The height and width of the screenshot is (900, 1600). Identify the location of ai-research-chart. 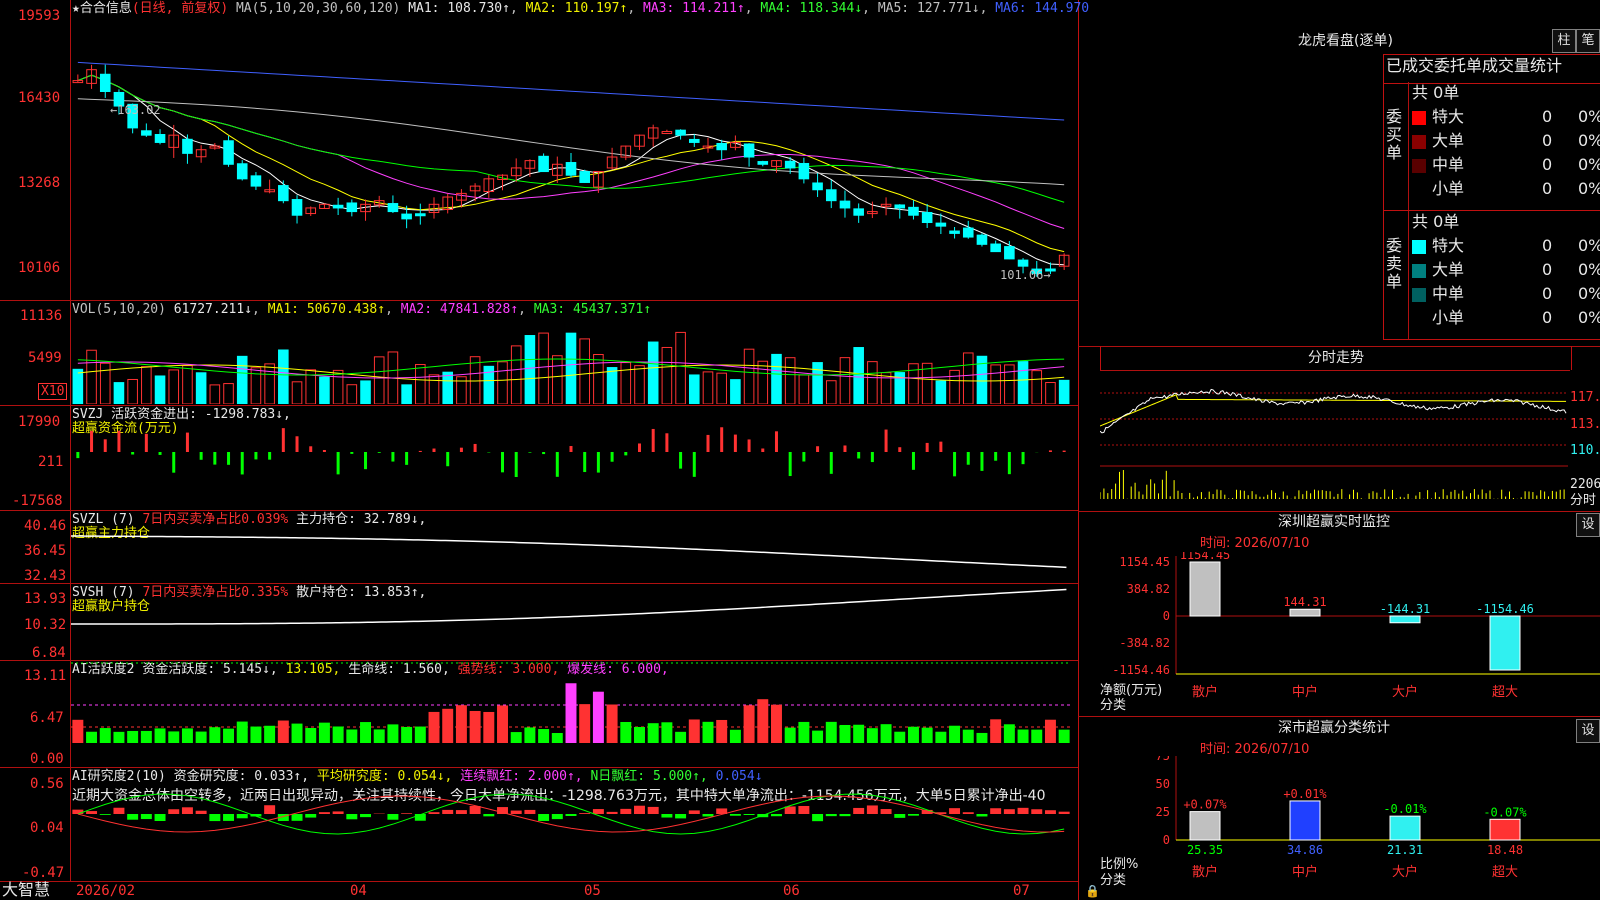
(574, 824).